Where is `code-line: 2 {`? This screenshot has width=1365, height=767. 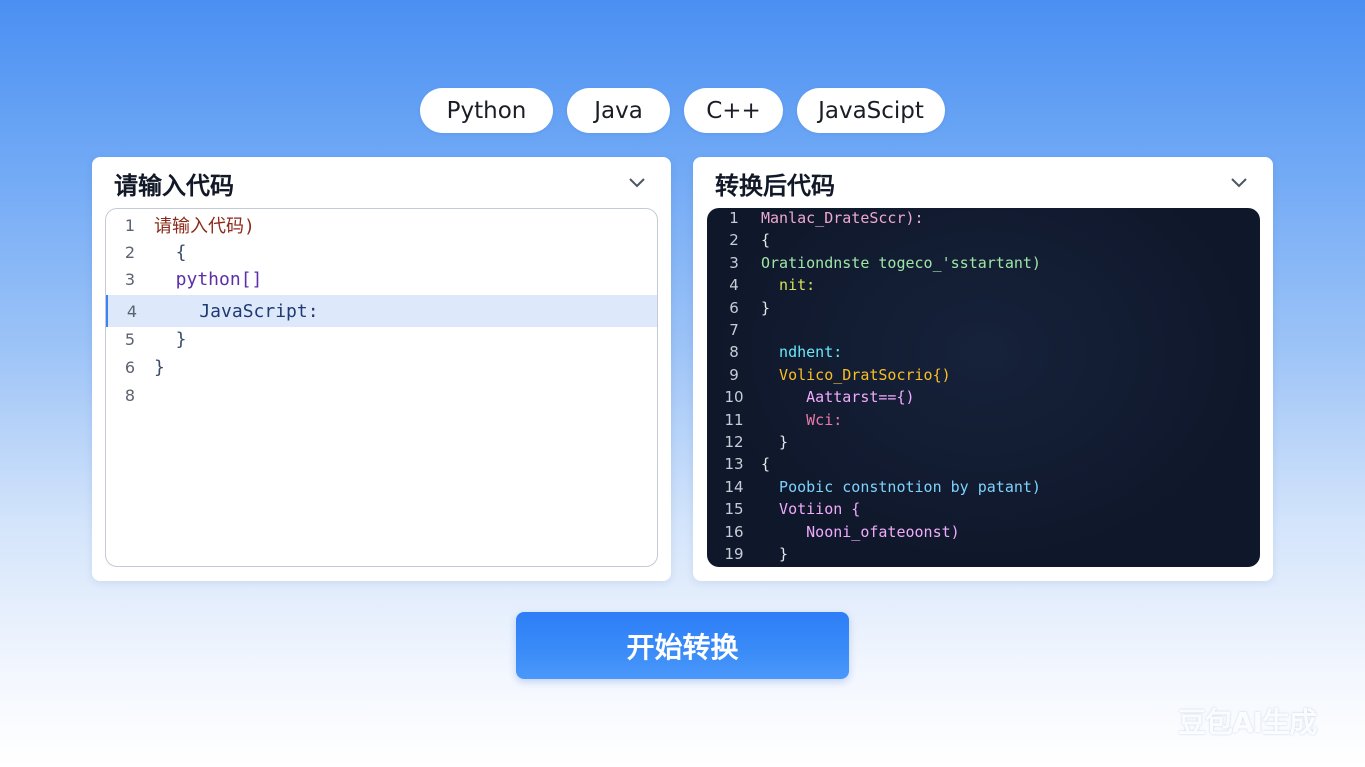
code-line: 2 { is located at coordinates (381, 252).